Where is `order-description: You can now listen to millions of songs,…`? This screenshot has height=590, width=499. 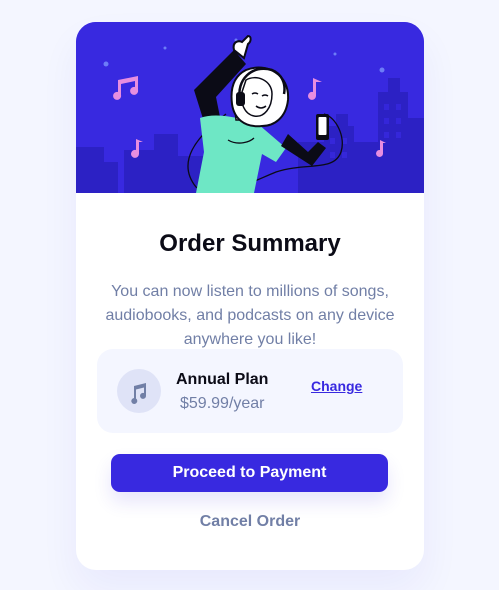 order-description: You can now listen to millions of songs,… is located at coordinates (250, 315).